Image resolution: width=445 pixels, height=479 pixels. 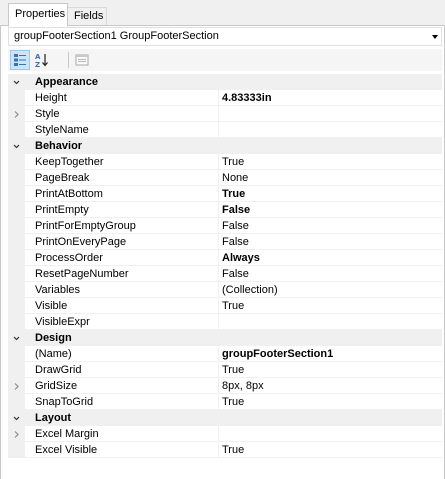 I want to click on tab-properties-label: Properties, so click(x=40, y=14).